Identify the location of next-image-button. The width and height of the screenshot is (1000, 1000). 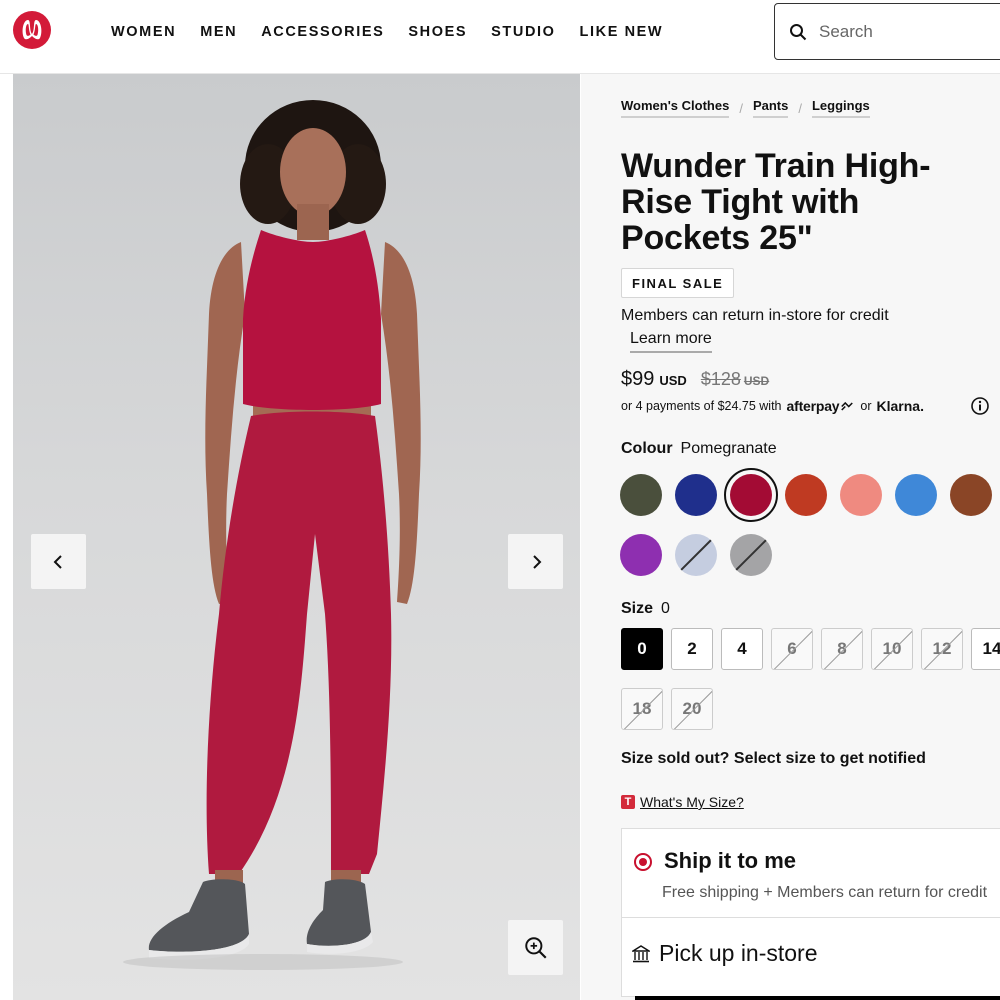
(535, 561).